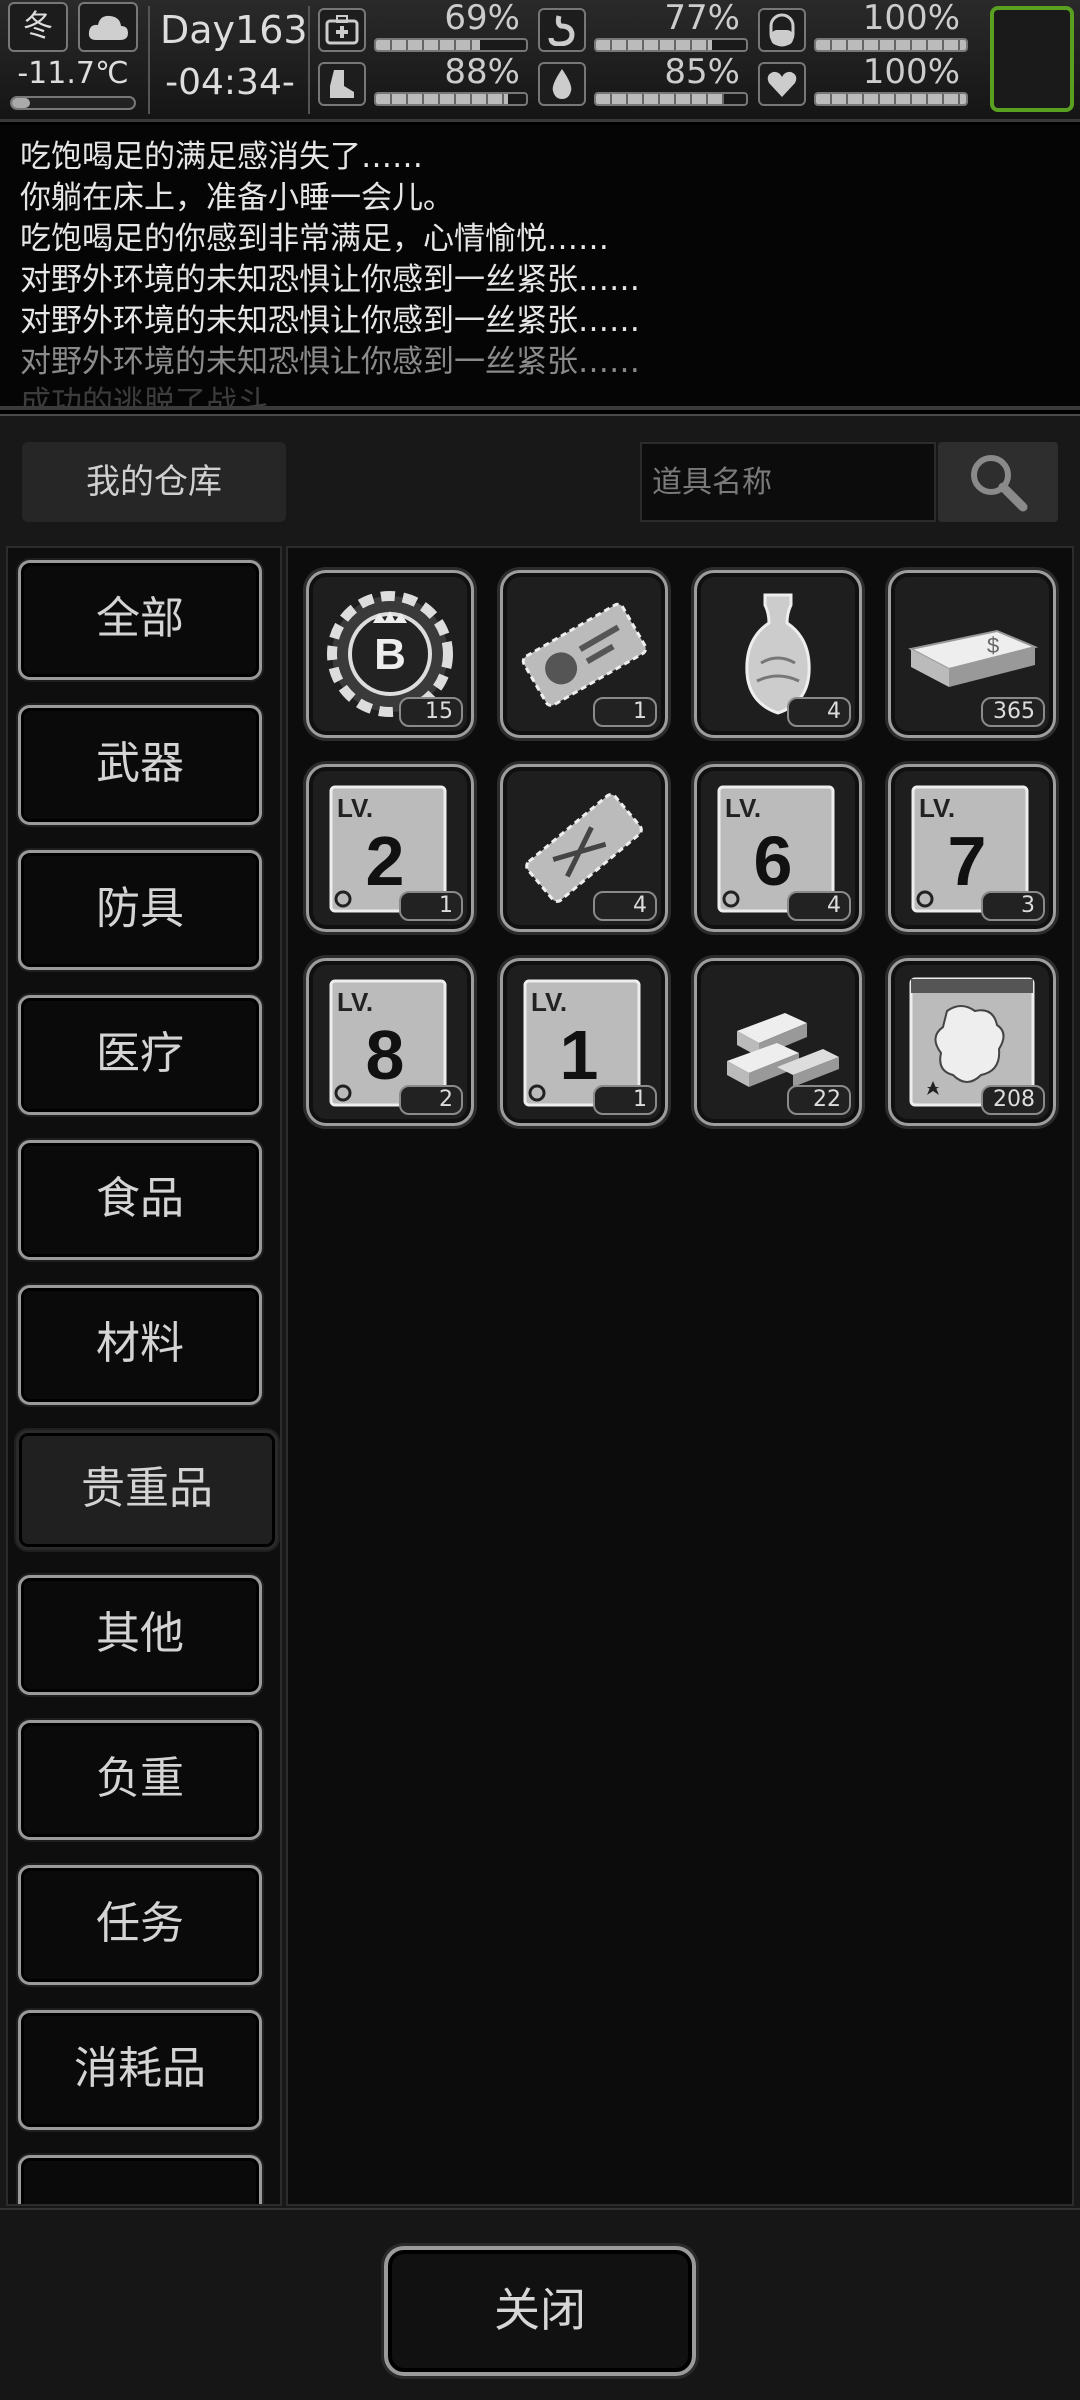  What do you see at coordinates (144, 397) in the screenshot?
I see `log-line: 成功的逃脱了战斗` at bounding box center [144, 397].